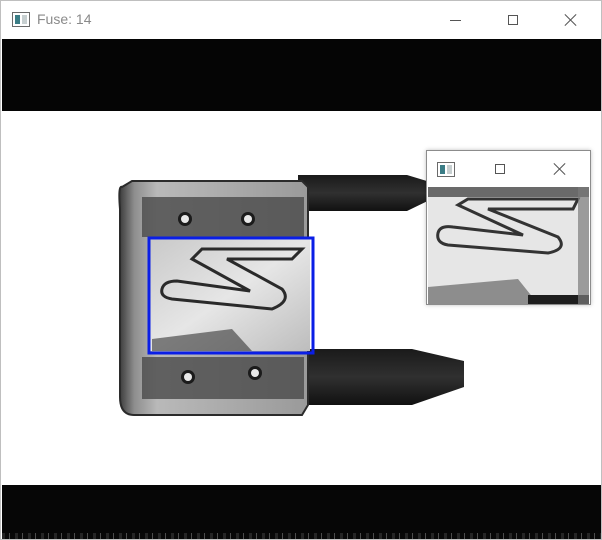 This screenshot has width=602, height=540. I want to click on preview-maximize-button, so click(500, 169).